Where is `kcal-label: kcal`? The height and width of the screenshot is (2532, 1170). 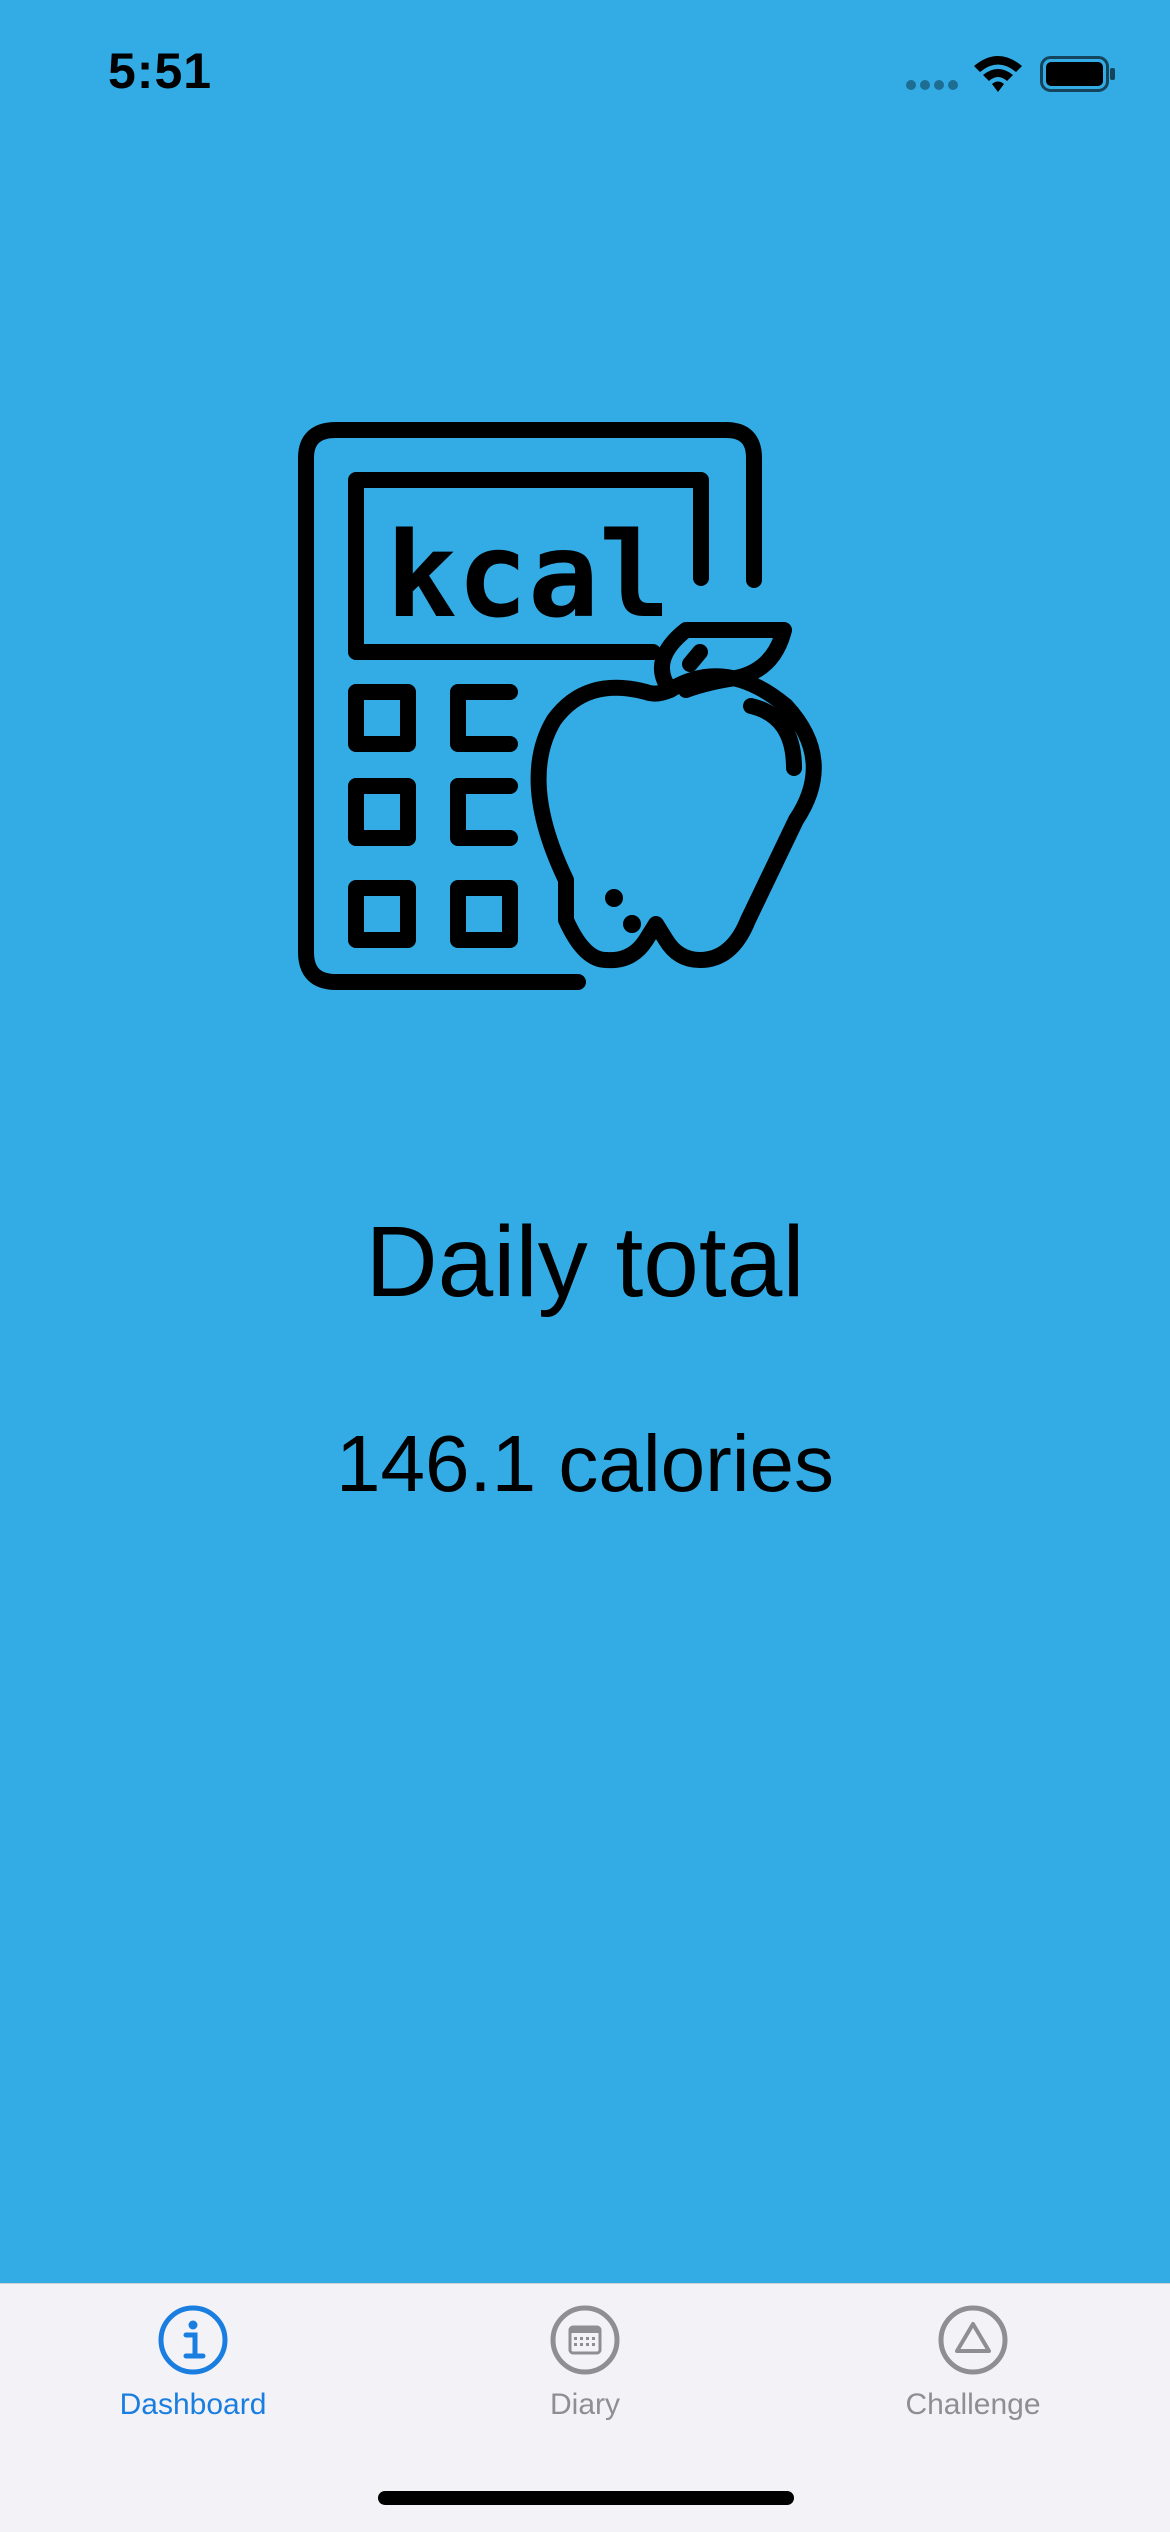 kcal-label: kcal is located at coordinates (528, 575).